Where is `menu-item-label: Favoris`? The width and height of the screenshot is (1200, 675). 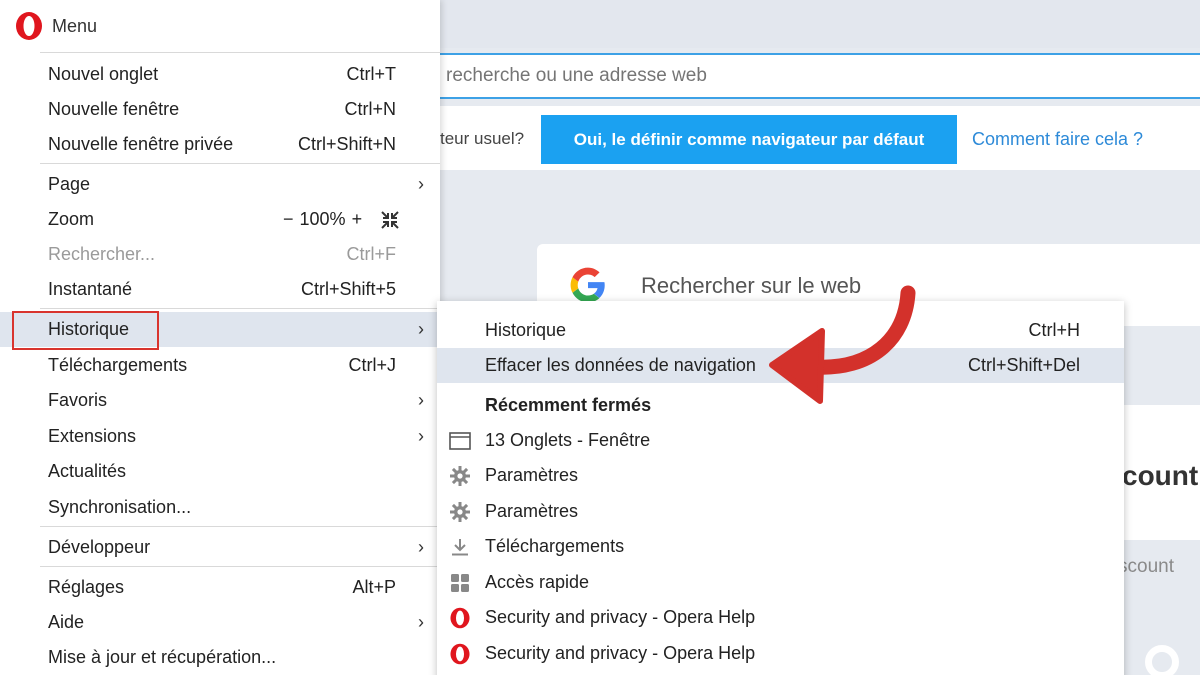
menu-item-label: Favoris is located at coordinates (78, 400).